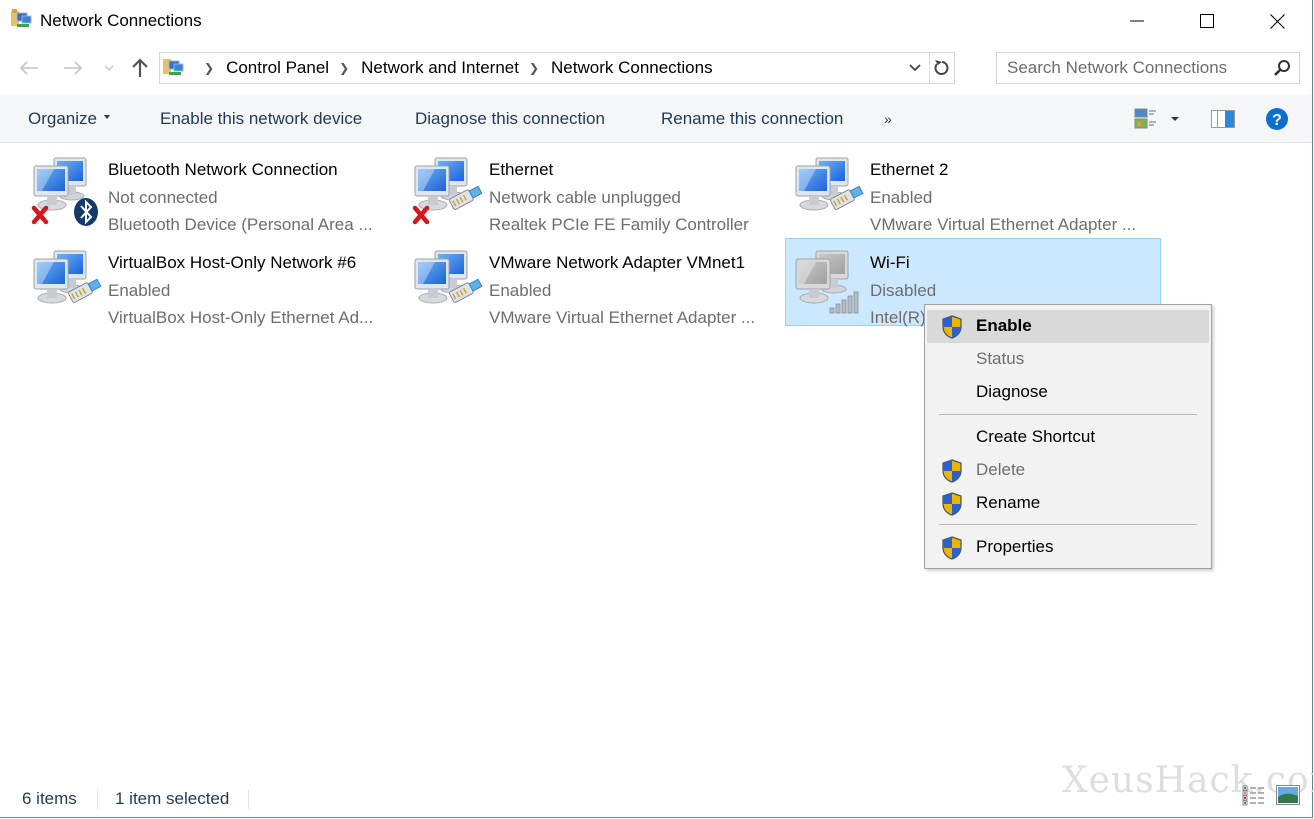 The height and width of the screenshot is (819, 1314). I want to click on back-arrow-icon, so click(28, 68).